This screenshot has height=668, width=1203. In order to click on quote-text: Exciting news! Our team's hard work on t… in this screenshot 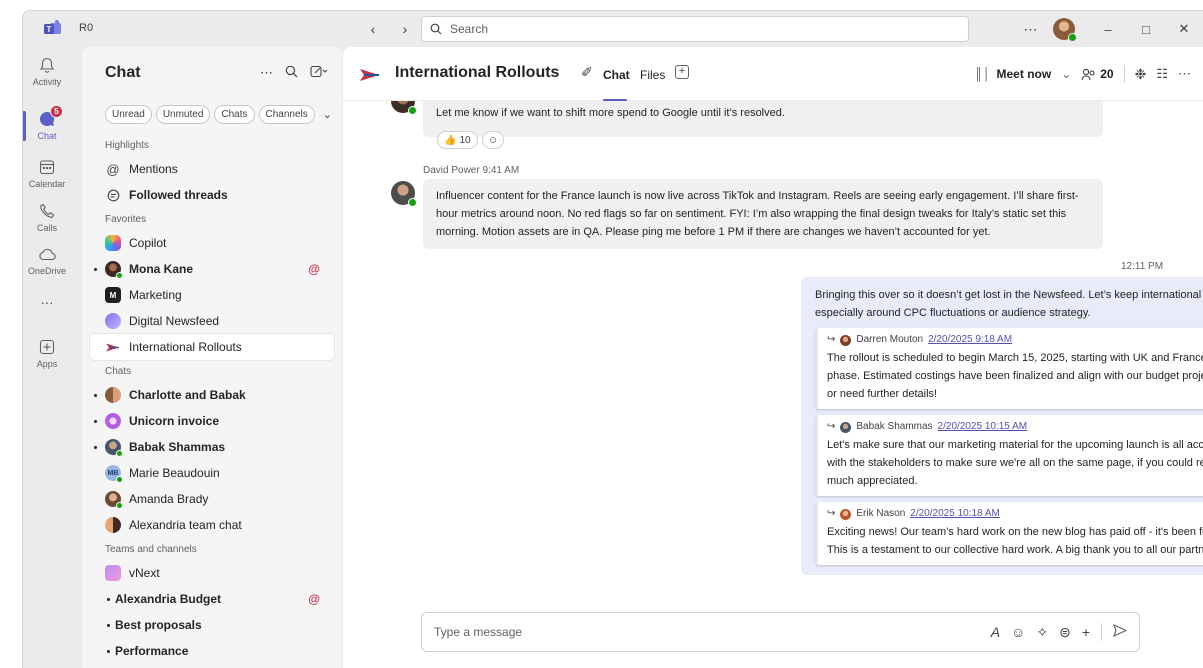, I will do `click(1015, 541)`.